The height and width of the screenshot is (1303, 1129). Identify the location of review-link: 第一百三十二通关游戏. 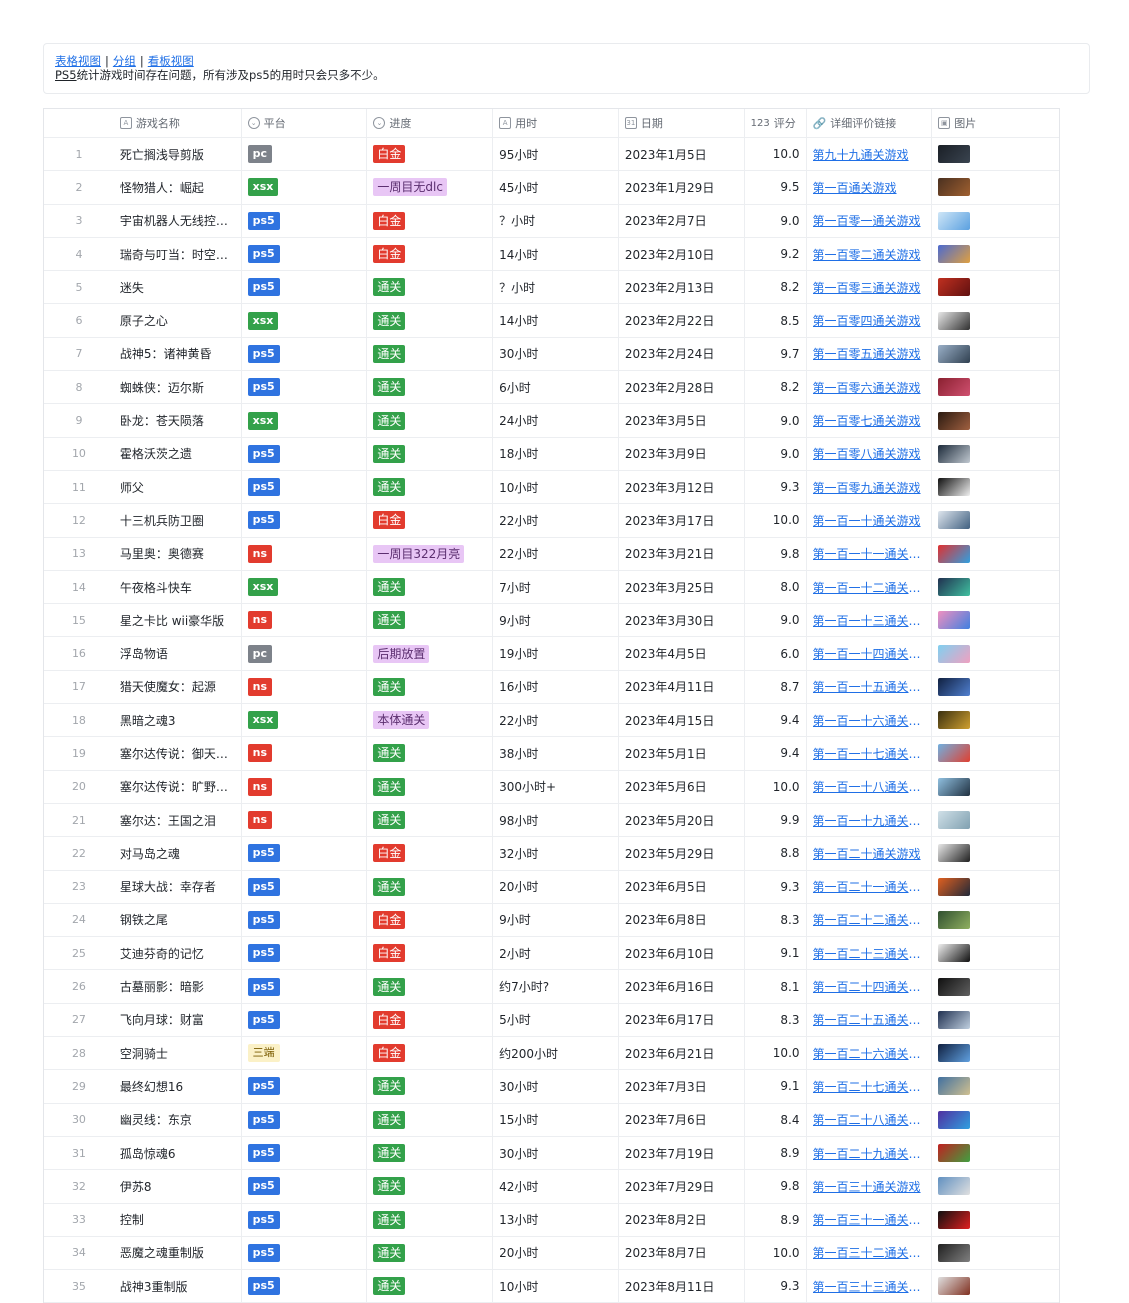
(869, 1252).